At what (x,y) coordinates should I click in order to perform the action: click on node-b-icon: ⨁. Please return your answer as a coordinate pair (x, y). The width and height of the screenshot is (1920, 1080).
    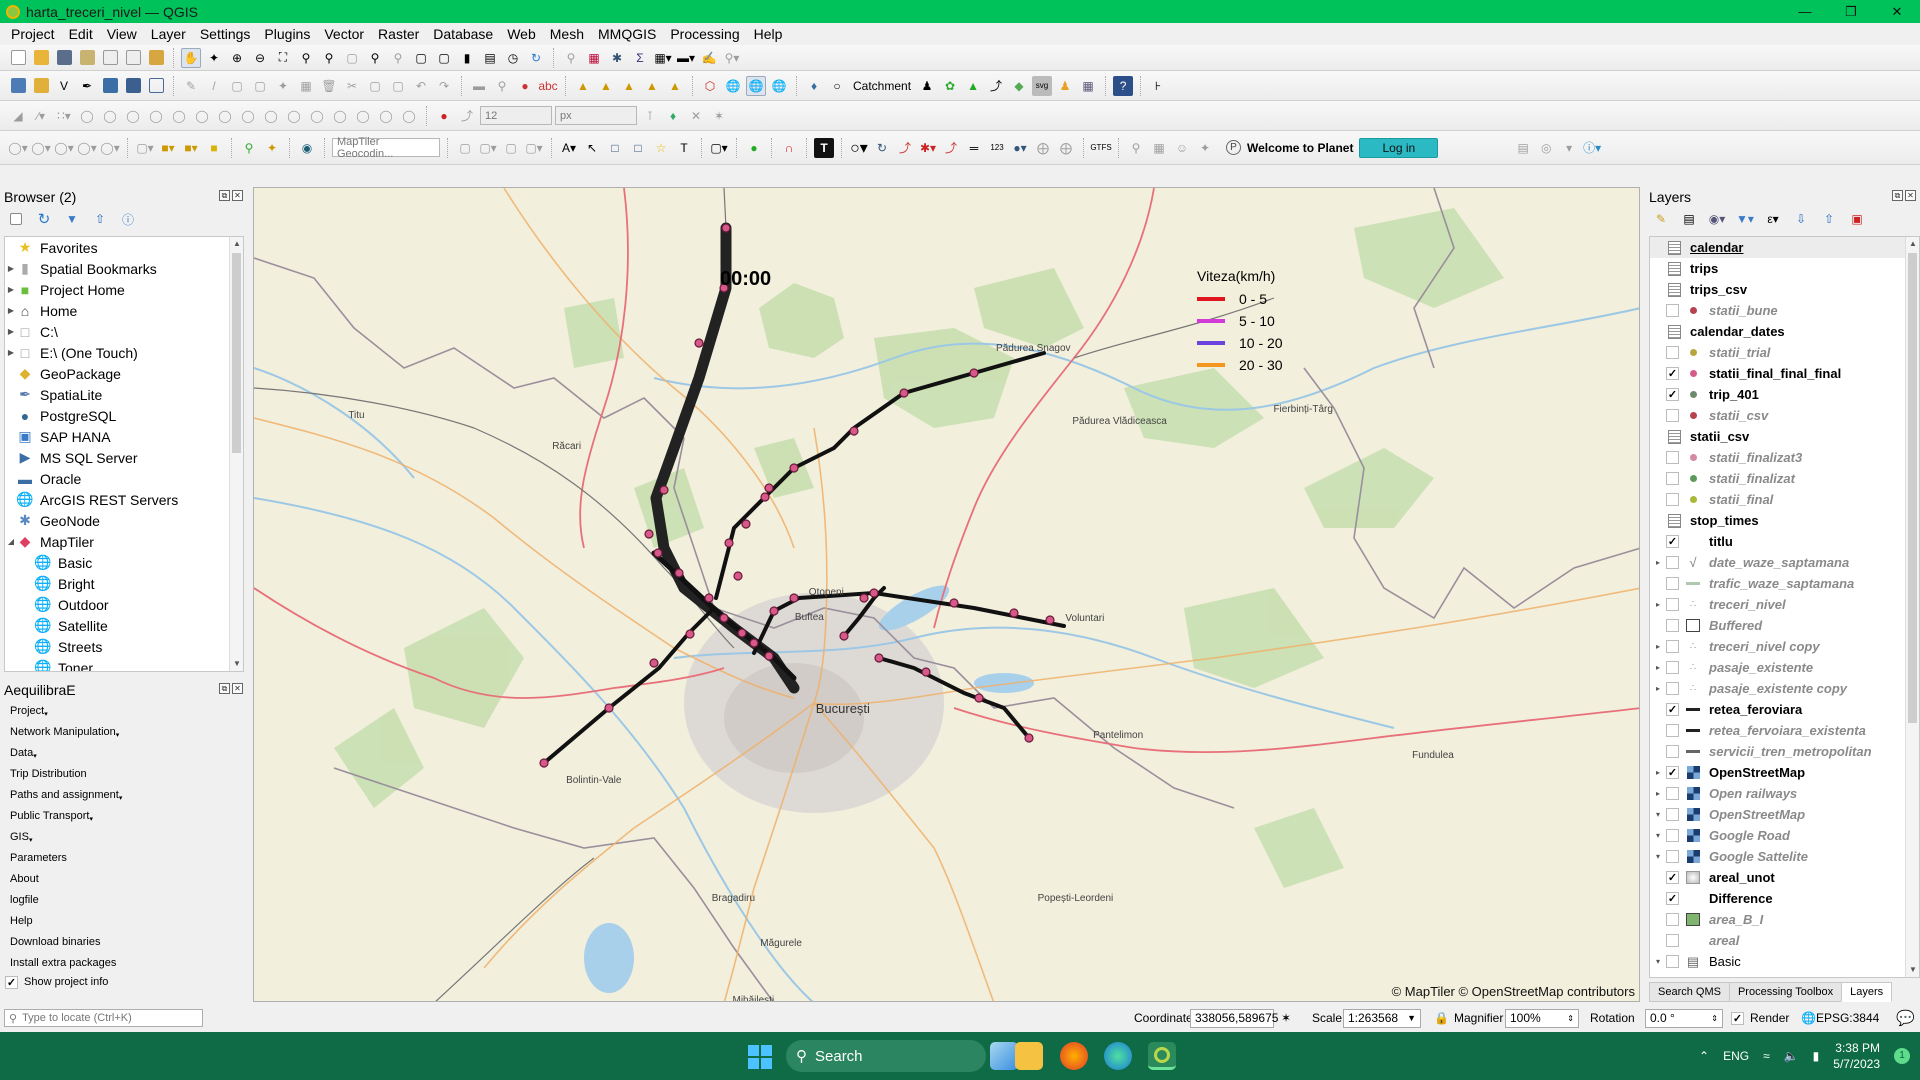
    Looking at the image, I should click on (1066, 148).